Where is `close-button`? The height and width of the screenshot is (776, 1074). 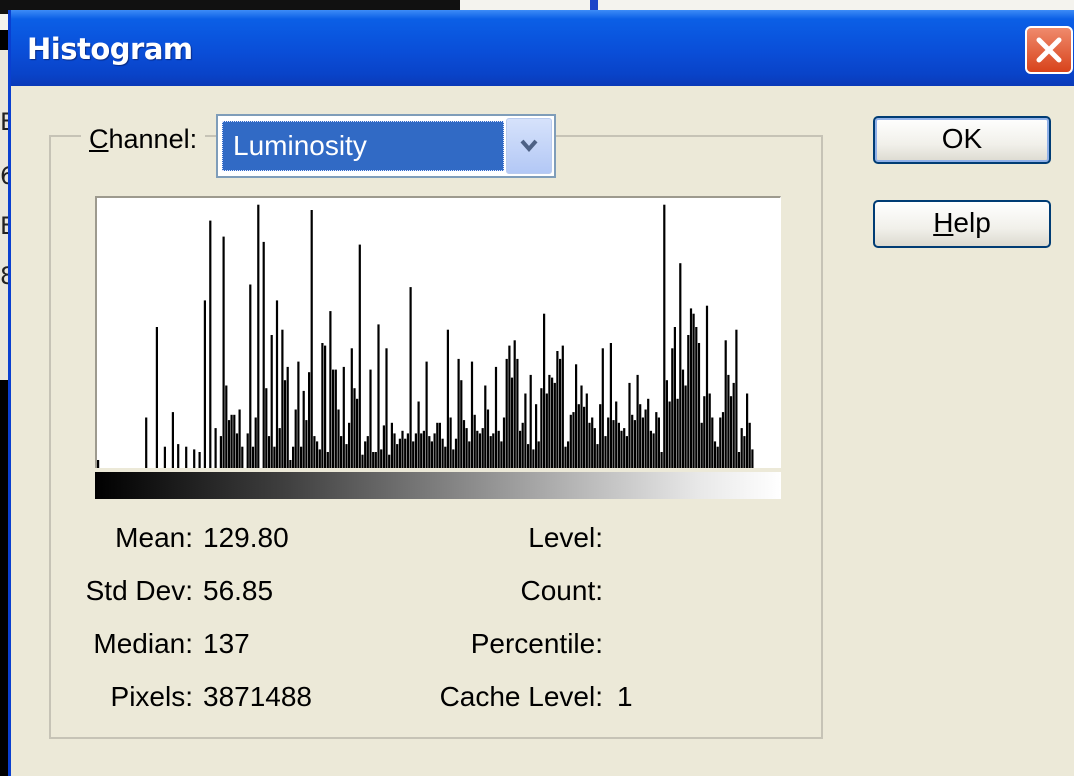
close-button is located at coordinates (1049, 50).